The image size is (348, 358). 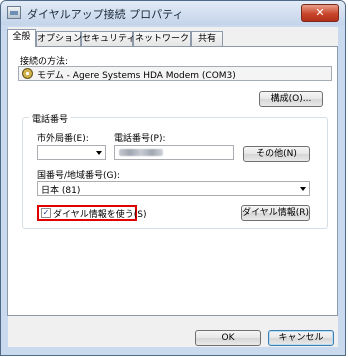 What do you see at coordinates (207, 38) in the screenshot?
I see `tab-sharing: 共有` at bounding box center [207, 38].